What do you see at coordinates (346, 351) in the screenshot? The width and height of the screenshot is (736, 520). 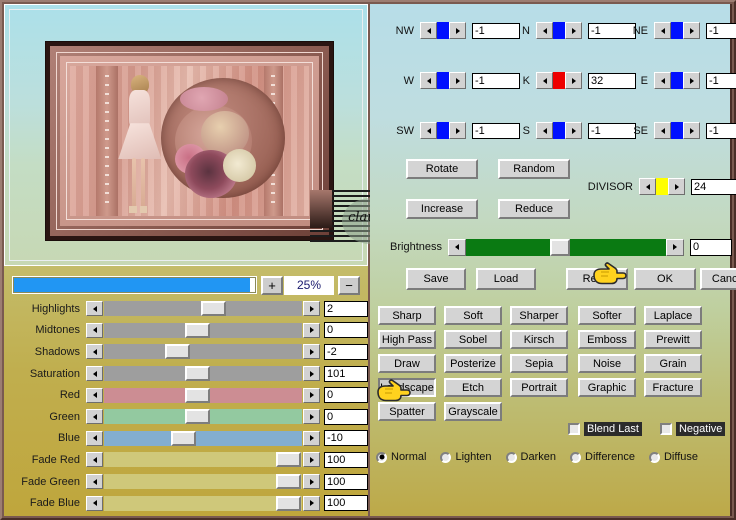 I see `slider-value: -2` at bounding box center [346, 351].